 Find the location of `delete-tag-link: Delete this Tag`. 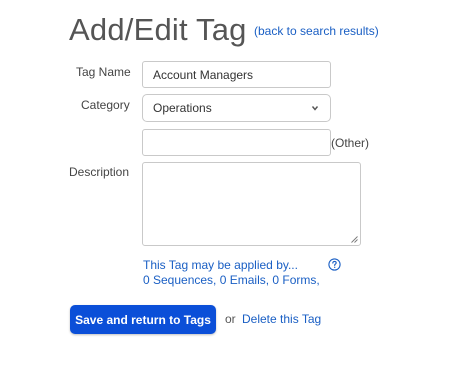

delete-tag-link: Delete this Tag is located at coordinates (281, 319).